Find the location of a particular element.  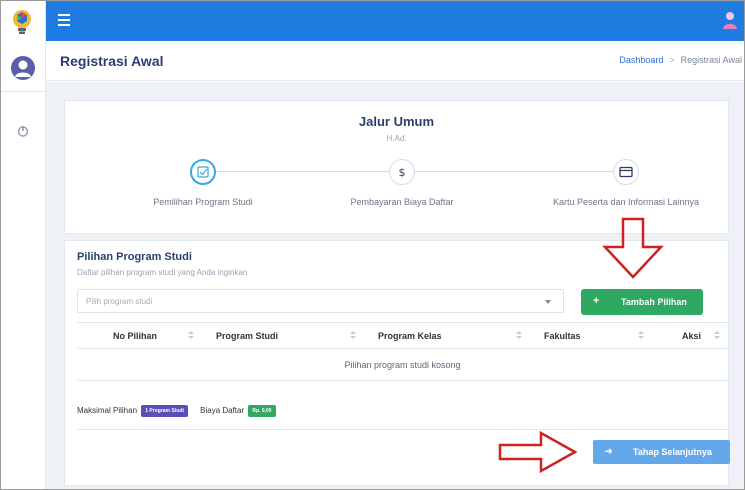

column-program-kelas: Program Kelas is located at coordinates (447, 335).